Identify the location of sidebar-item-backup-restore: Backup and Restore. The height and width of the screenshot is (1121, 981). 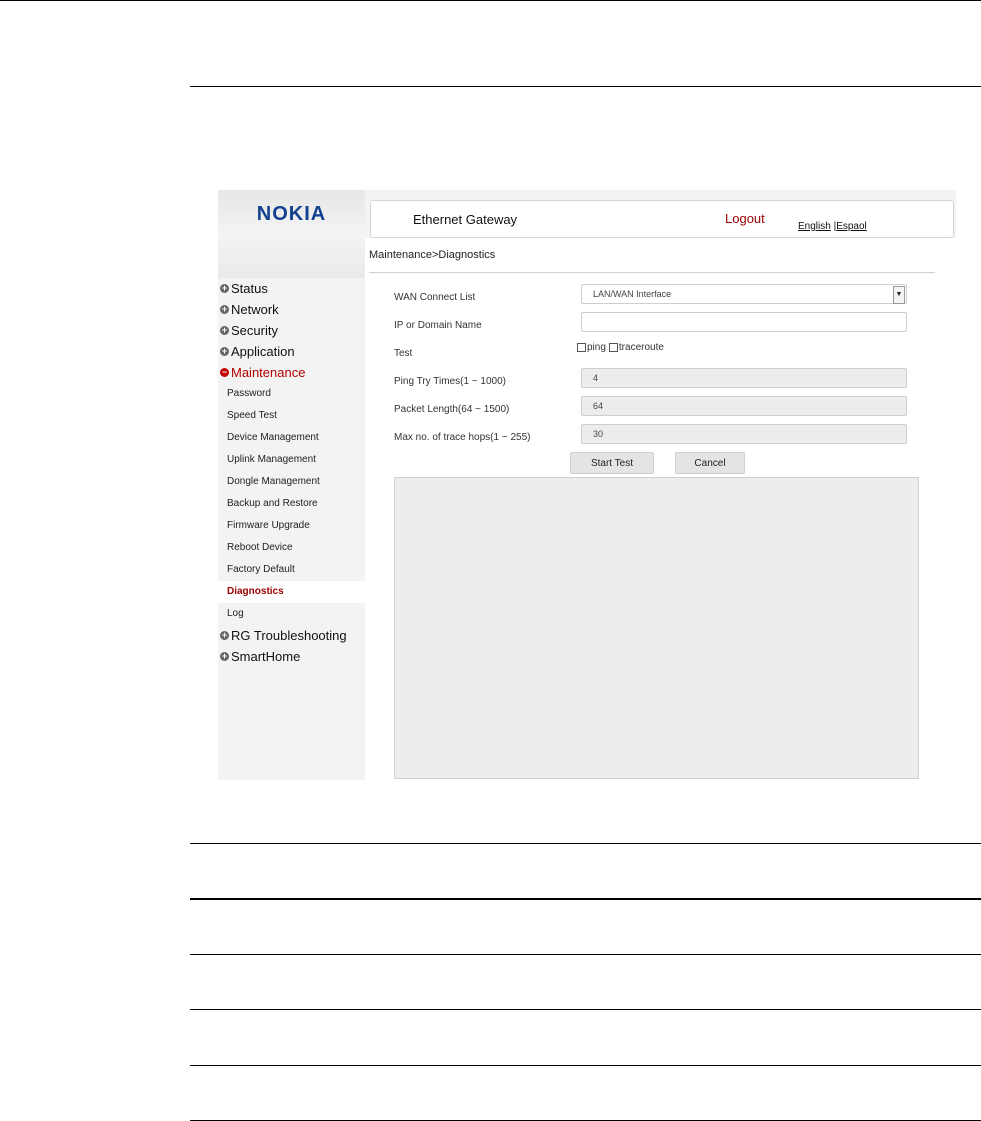
(291, 504).